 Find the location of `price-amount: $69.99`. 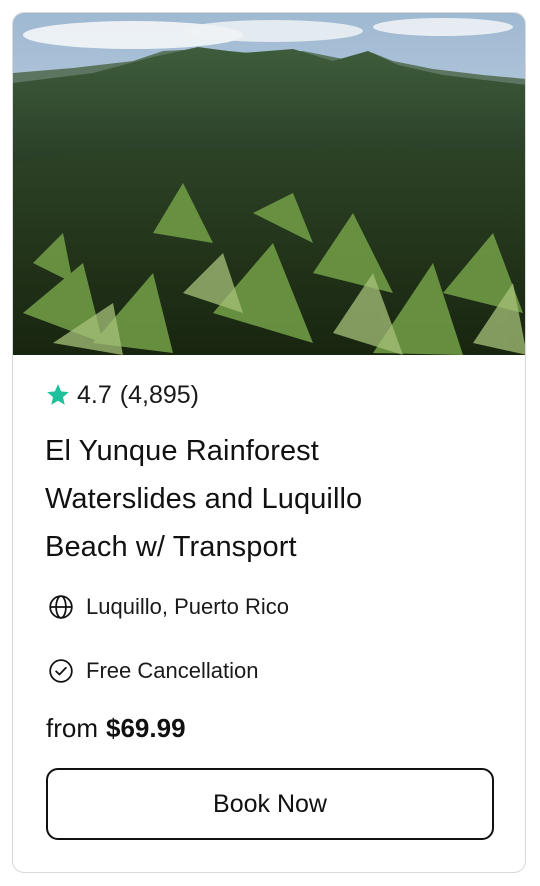

price-amount: $69.99 is located at coordinates (146, 728).